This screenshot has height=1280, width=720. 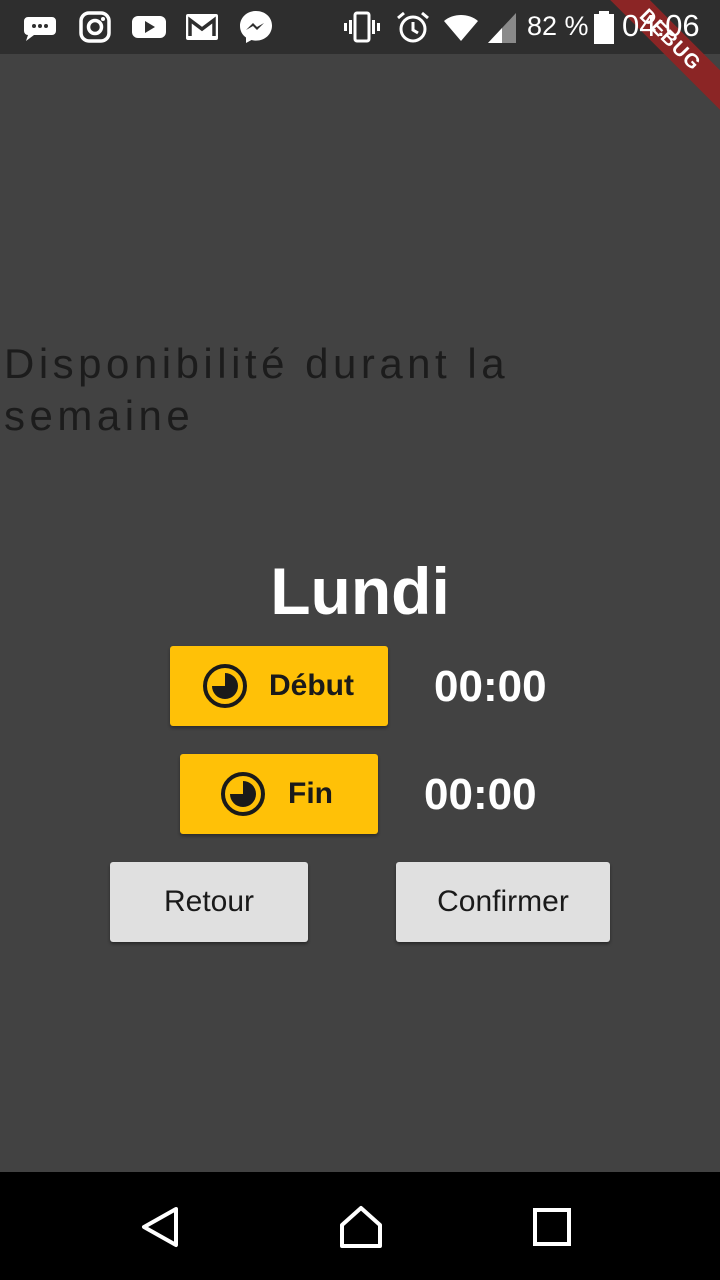 I want to click on status-clock: 04:06, so click(x=661, y=25).